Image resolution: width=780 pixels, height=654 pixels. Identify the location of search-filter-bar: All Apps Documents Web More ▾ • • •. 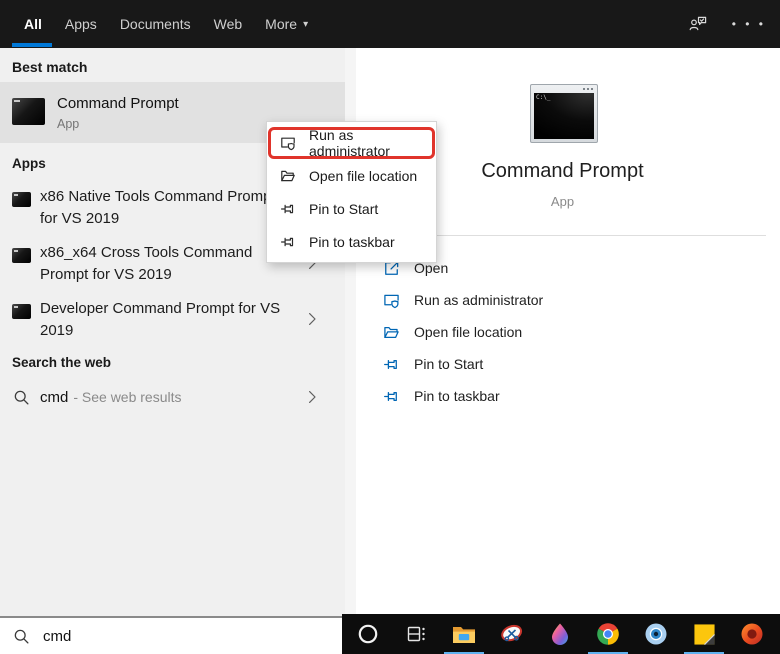
(390, 24).